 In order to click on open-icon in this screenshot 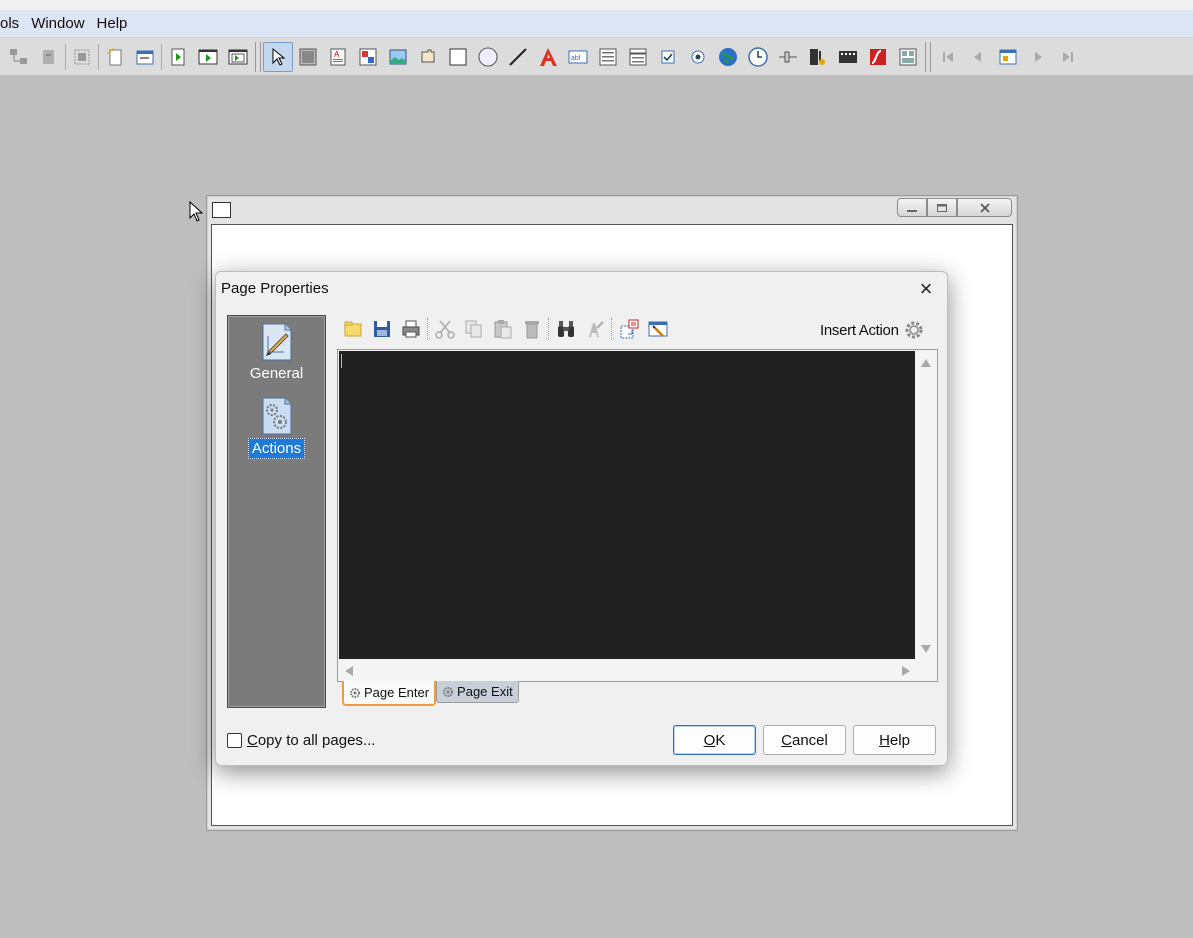, I will do `click(352, 329)`.